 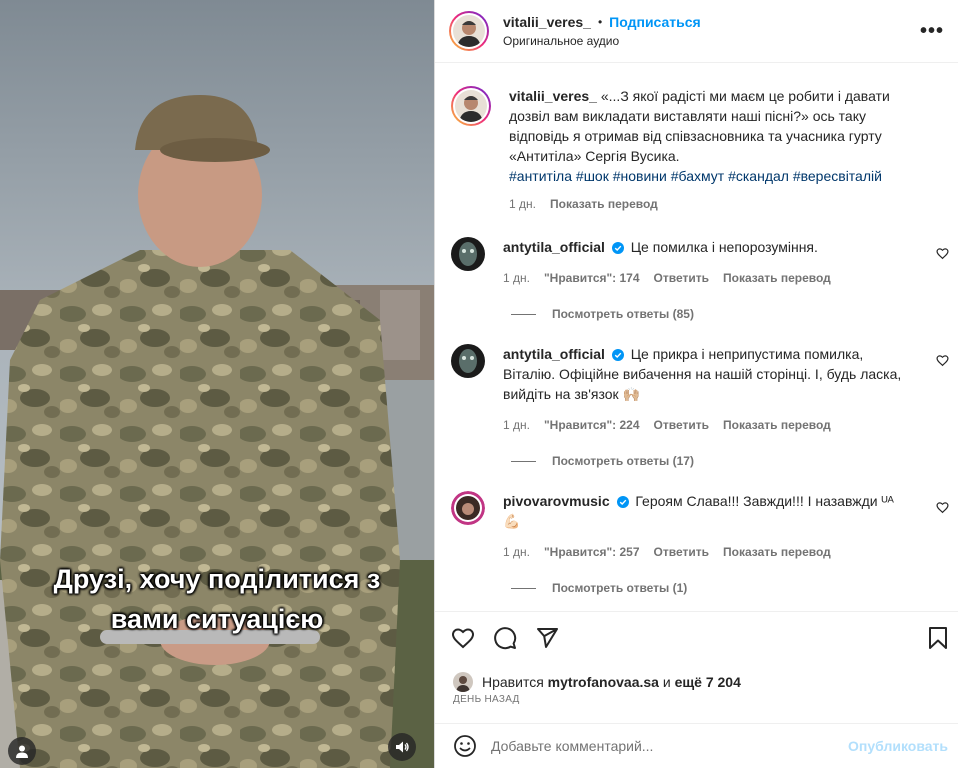 I want to click on more-options-icon: •••, so click(x=932, y=31).